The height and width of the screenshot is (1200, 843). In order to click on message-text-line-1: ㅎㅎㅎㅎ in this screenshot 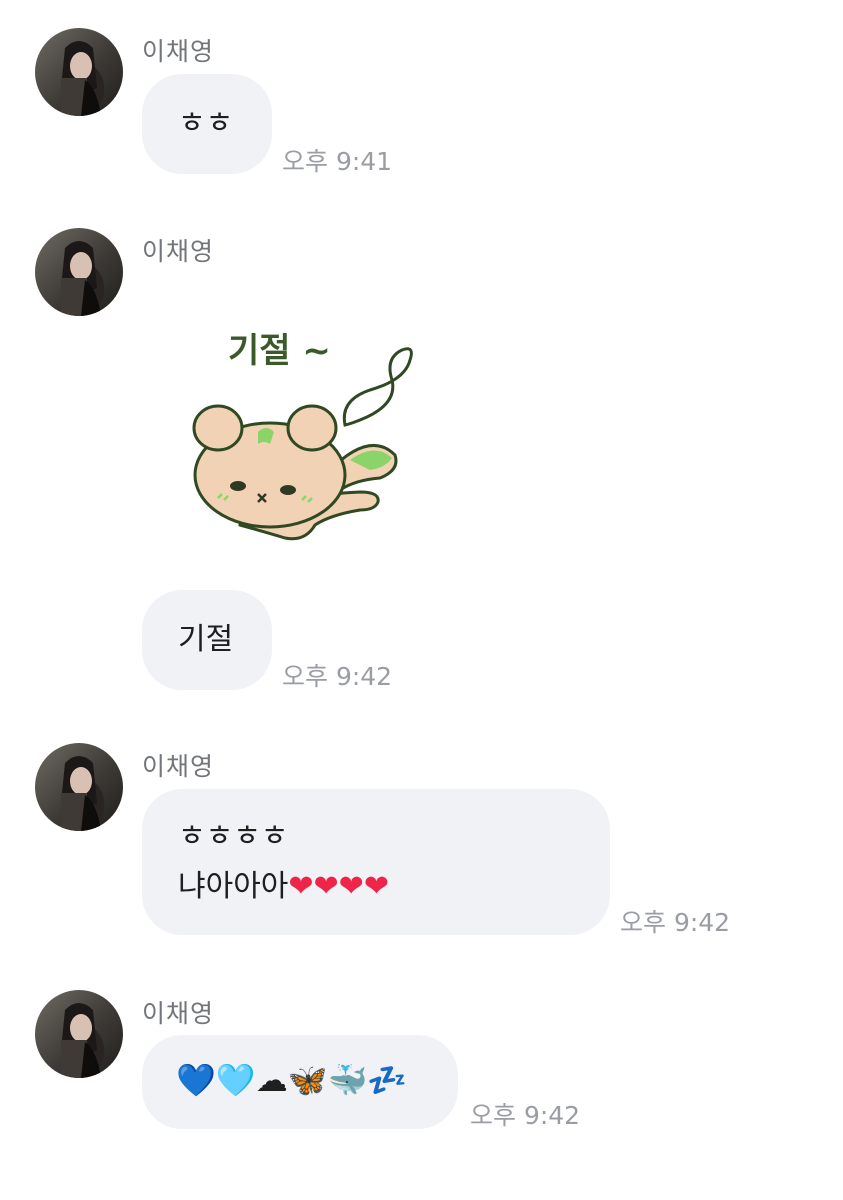, I will do `click(233, 836)`.